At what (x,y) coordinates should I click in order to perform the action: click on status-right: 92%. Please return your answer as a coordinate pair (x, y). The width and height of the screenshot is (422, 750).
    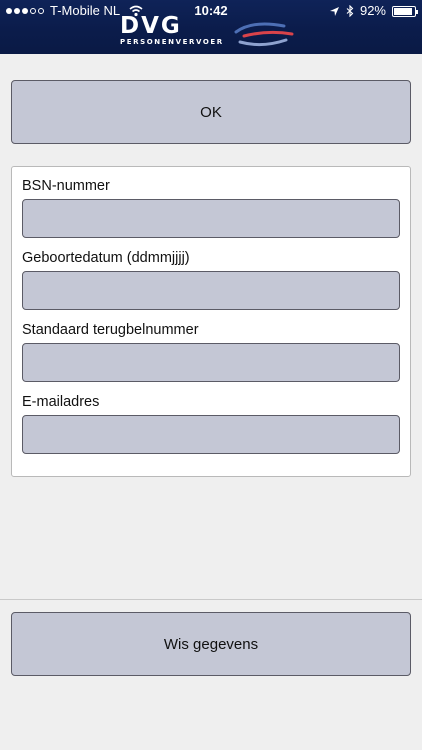
    Looking at the image, I should click on (373, 11).